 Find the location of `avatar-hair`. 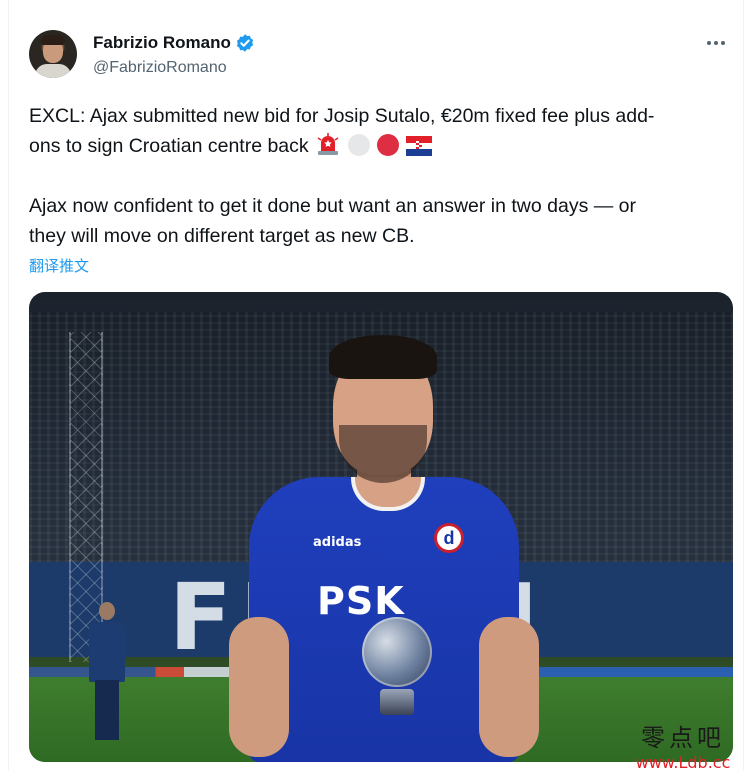

avatar-hair is located at coordinates (53, 40).